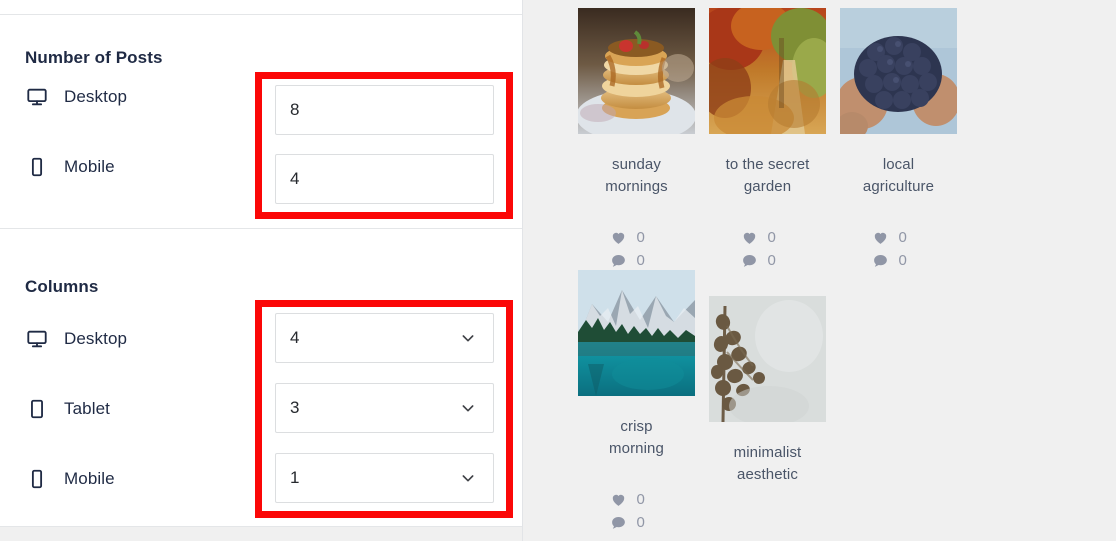  I want to click on setting-label-columns-tablet: Tablet, so click(87, 408).